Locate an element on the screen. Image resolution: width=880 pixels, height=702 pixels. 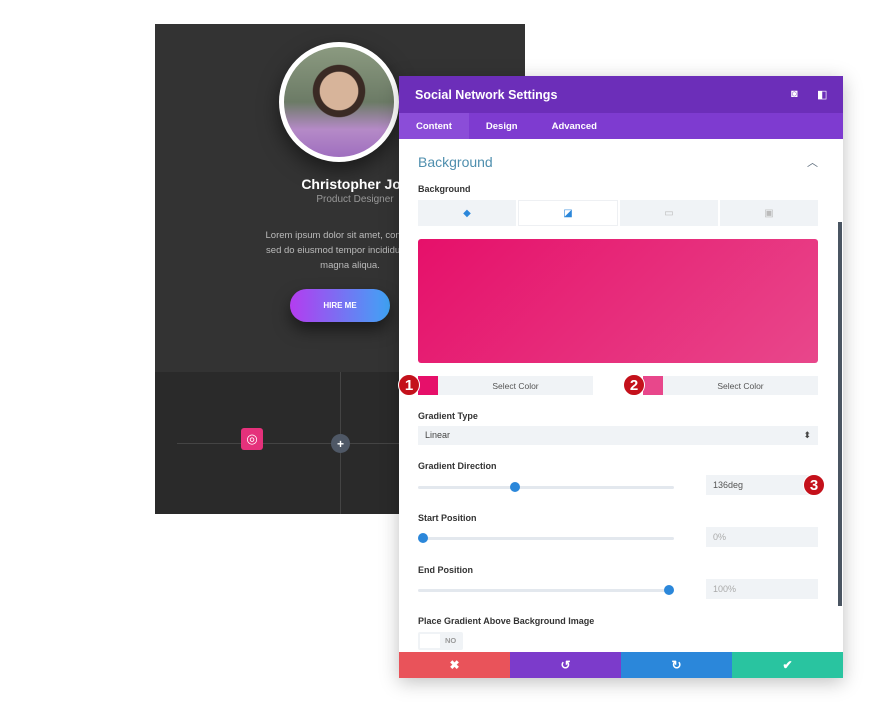
toggle-knob is located at coordinates (430, 641).